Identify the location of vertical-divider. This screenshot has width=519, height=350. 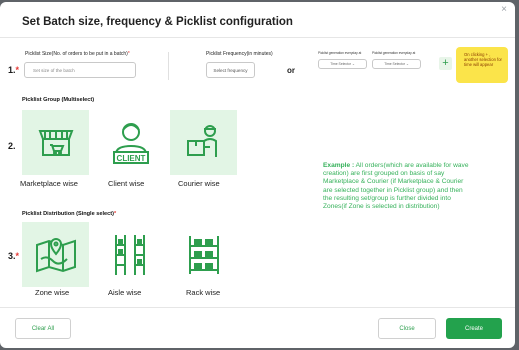
(168, 66).